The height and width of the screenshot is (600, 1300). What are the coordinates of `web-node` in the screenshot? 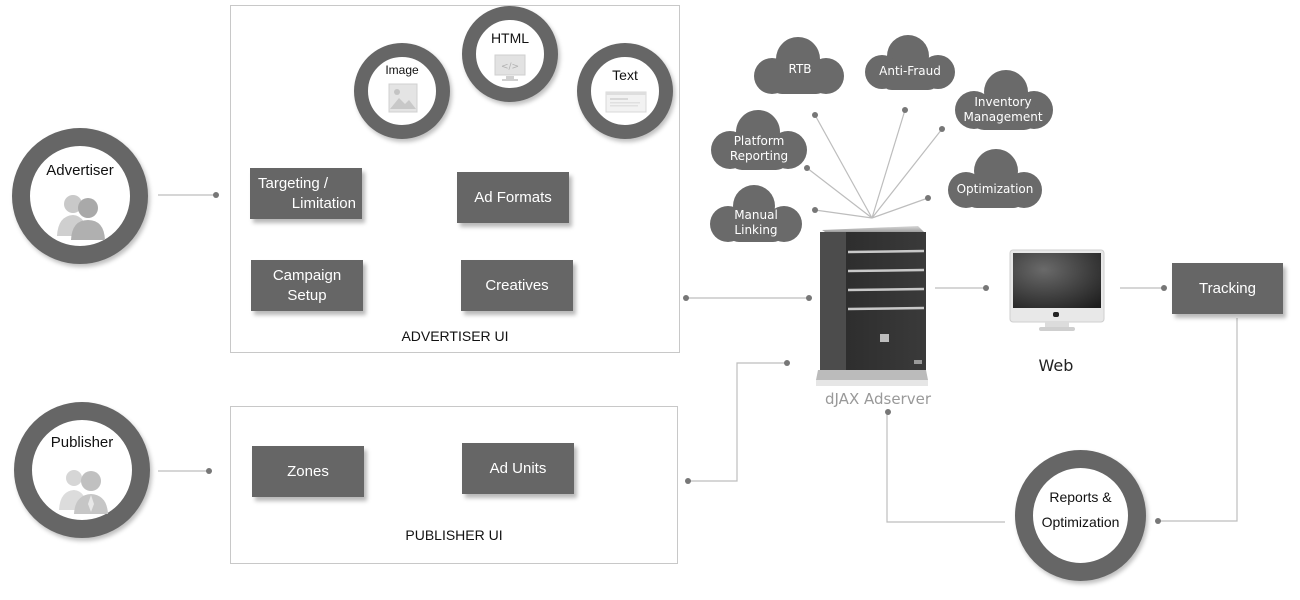 It's located at (1057, 291).